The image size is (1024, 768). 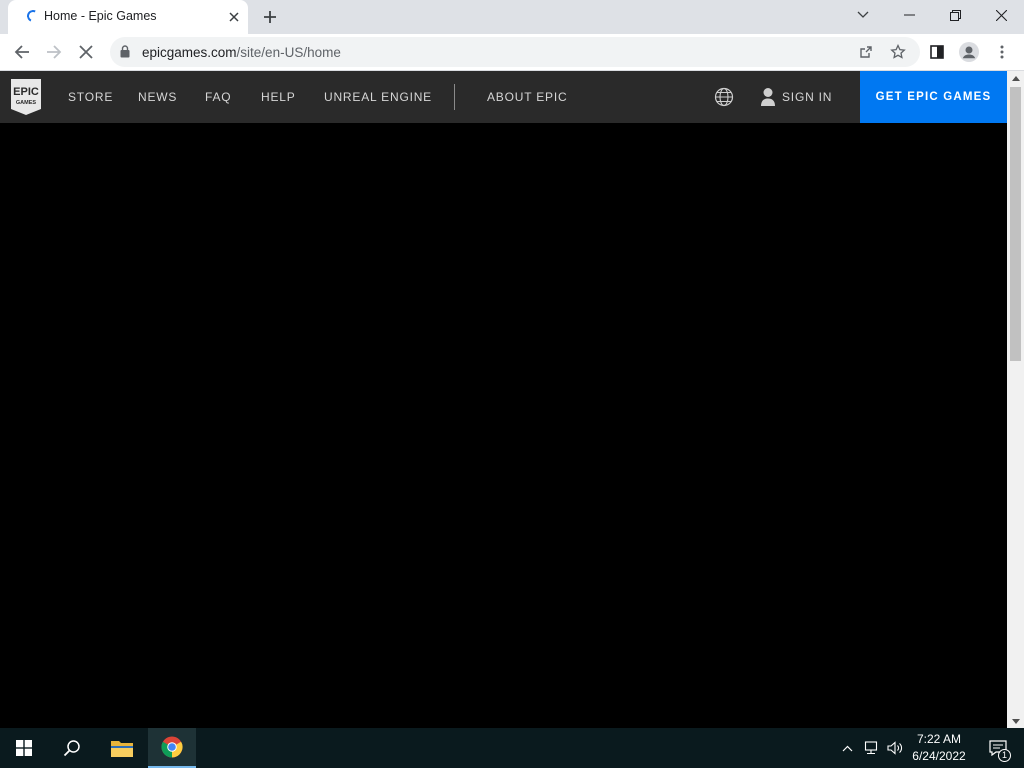 I want to click on page-scrollbar, so click(x=1015, y=399).